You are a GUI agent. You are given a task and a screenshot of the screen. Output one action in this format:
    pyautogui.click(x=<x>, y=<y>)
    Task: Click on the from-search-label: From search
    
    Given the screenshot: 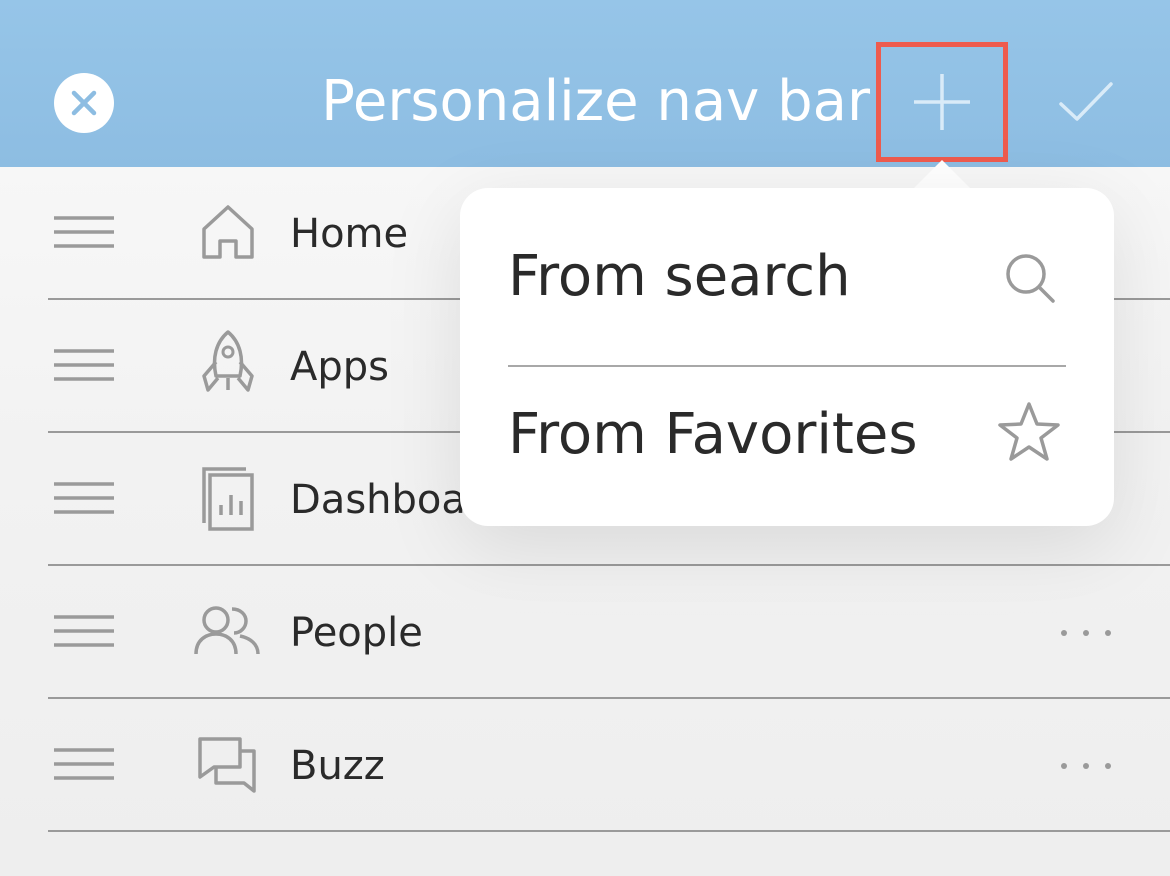 What is the action you would take?
    pyautogui.click(x=679, y=276)
    